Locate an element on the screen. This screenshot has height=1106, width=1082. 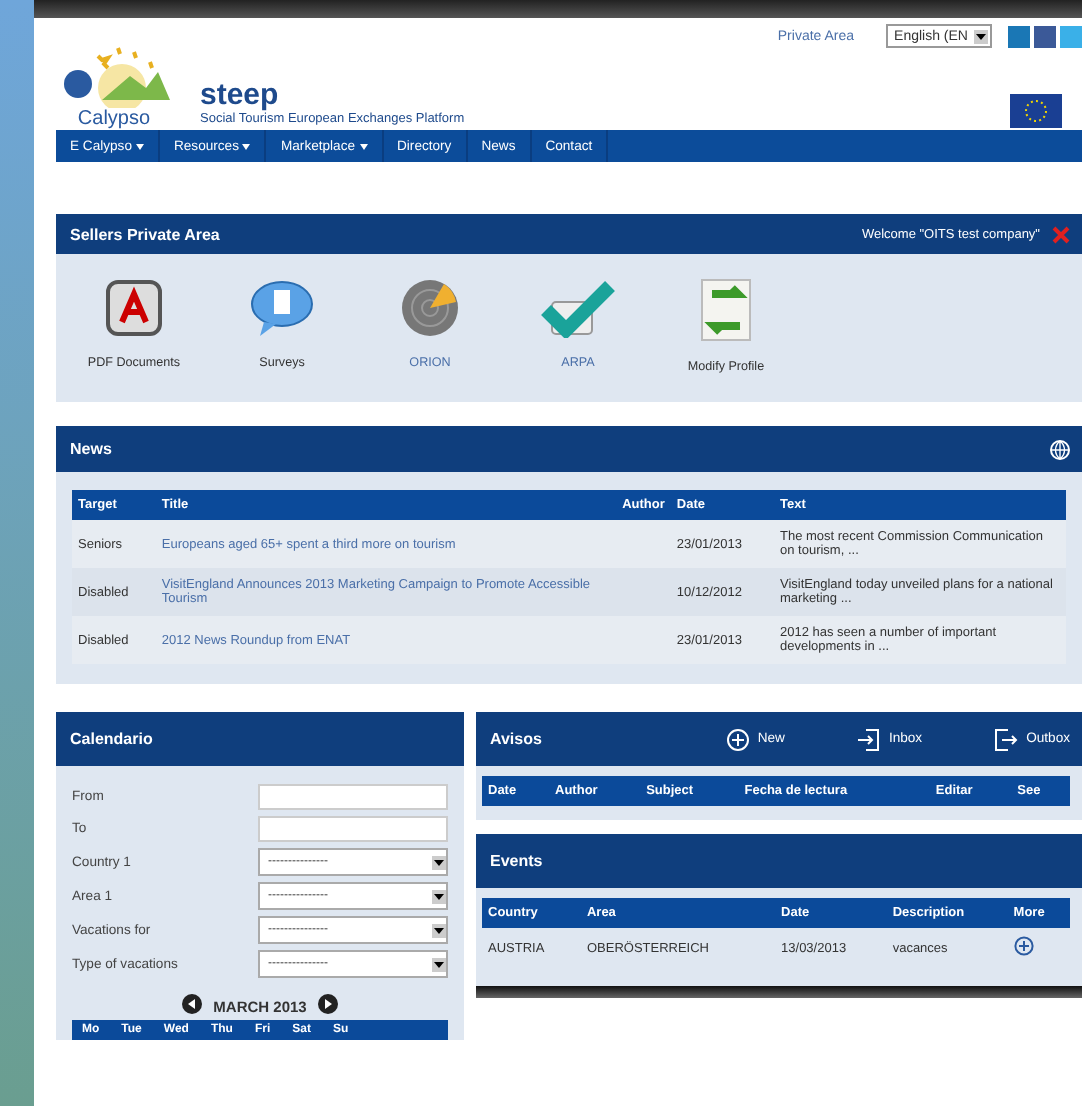
panel-title: Calendario is located at coordinates (111, 739).